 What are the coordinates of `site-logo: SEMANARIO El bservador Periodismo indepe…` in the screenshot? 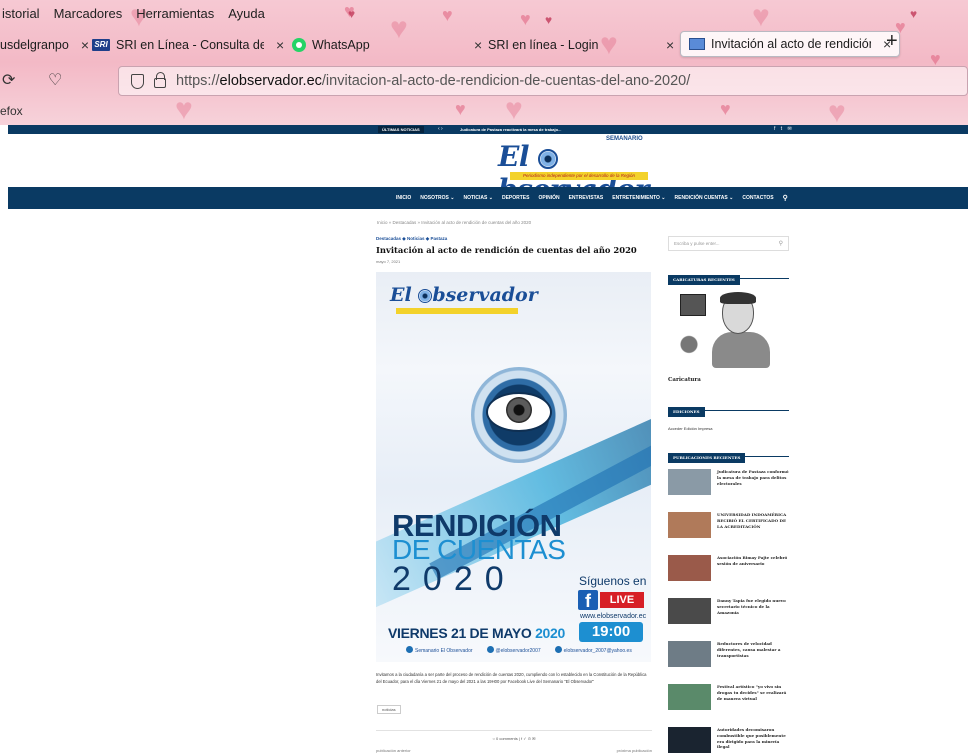 It's located at (583, 171).